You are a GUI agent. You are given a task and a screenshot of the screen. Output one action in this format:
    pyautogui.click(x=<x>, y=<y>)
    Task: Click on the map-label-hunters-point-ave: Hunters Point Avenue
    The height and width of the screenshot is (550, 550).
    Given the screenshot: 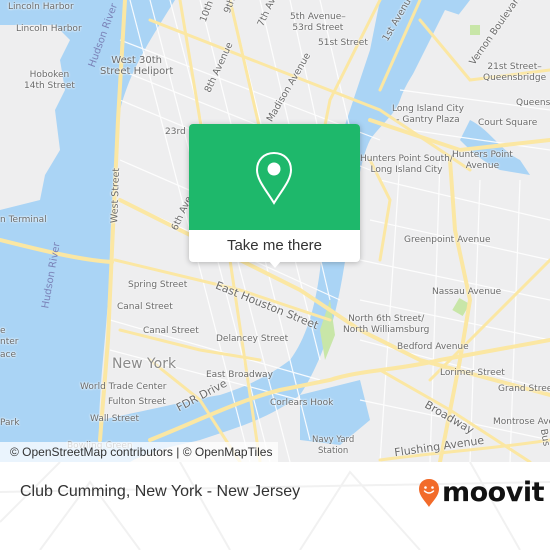 What is the action you would take?
    pyautogui.click(x=482, y=160)
    